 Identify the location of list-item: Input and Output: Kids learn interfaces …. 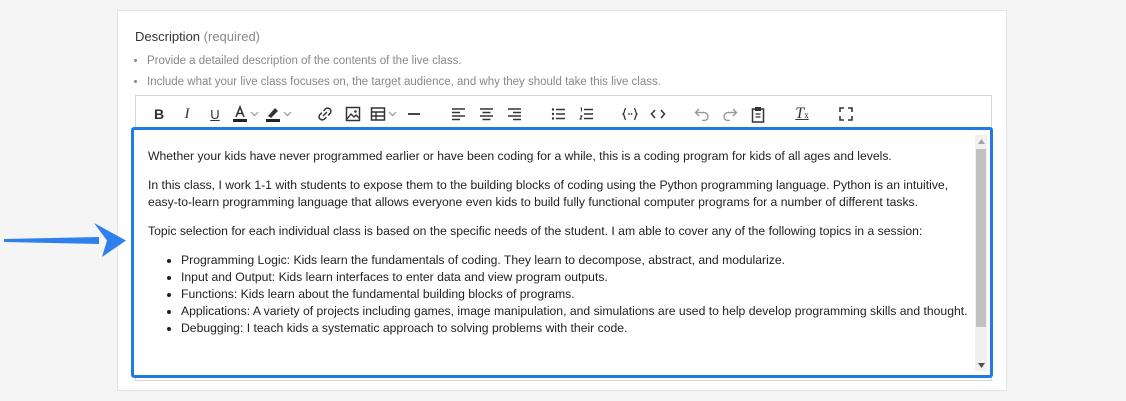
(575, 277).